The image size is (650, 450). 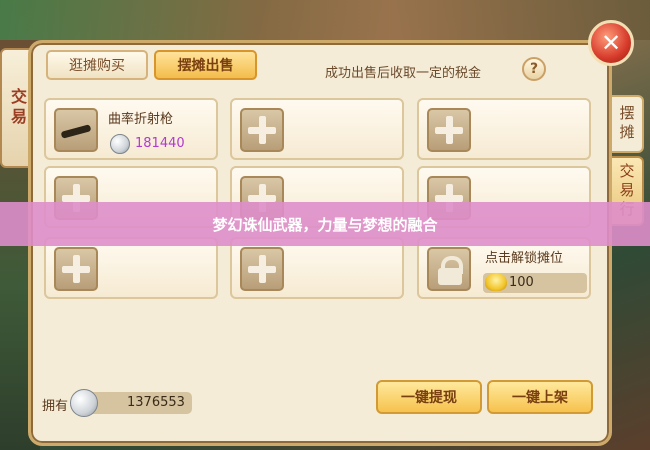 I want to click on withdraw-all-button: 一键提现, so click(x=429, y=397).